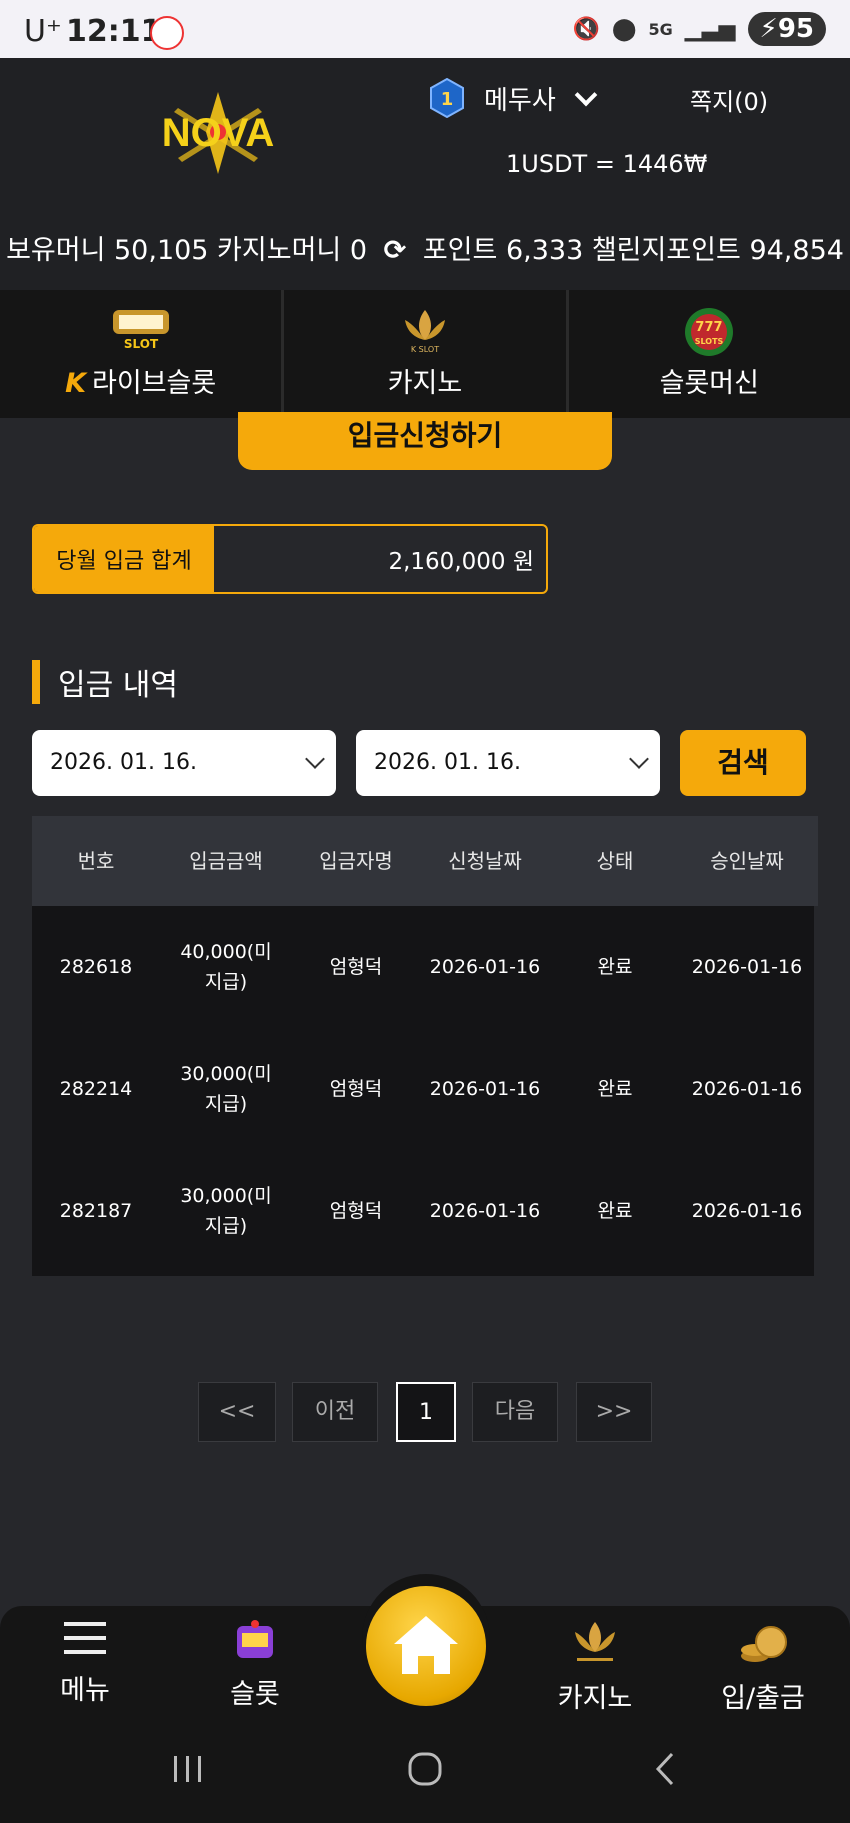 The width and height of the screenshot is (850, 1823). Describe the element at coordinates (764, 1644) in the screenshot. I see `coins-icon` at that location.